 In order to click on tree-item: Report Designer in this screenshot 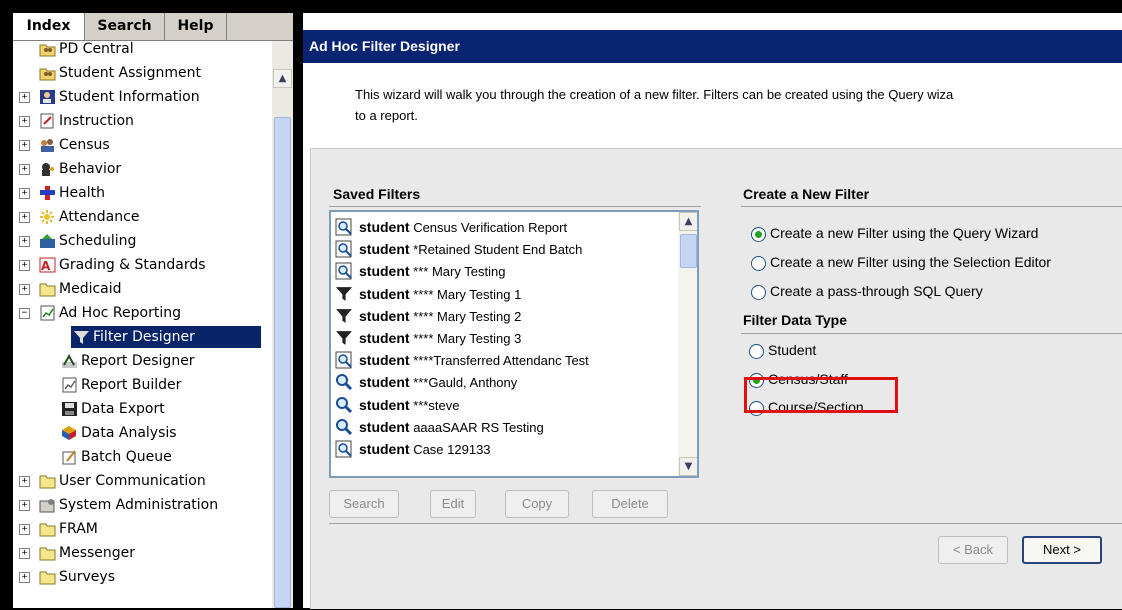, I will do `click(142, 361)`.